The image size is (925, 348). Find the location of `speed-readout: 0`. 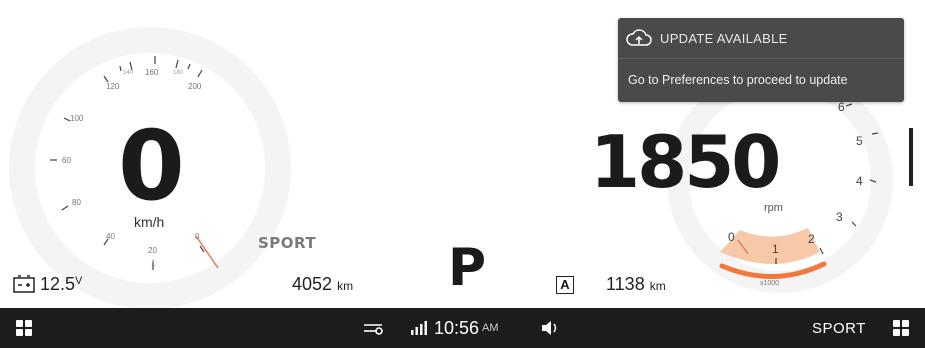

speed-readout: 0 is located at coordinates (151, 166).